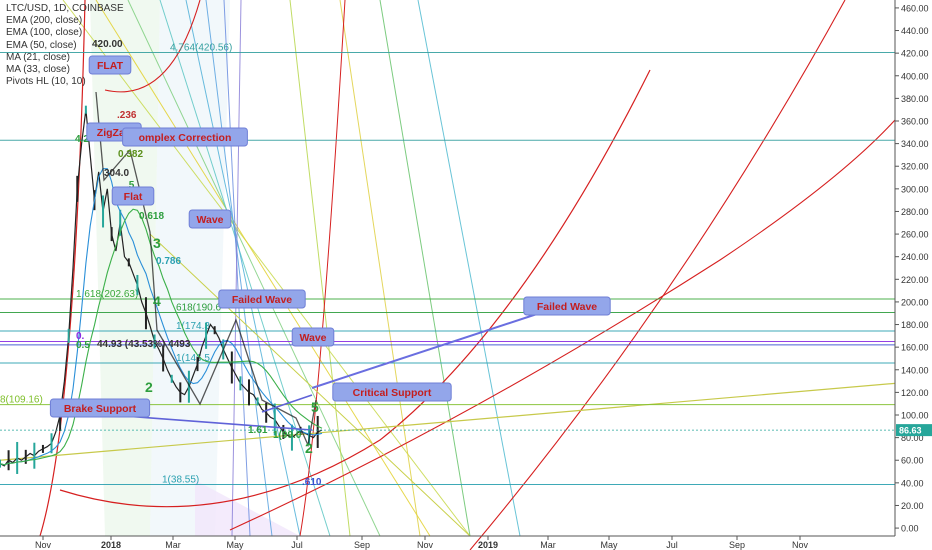  I want to click on y-tick-label: 180.00, so click(915, 325).